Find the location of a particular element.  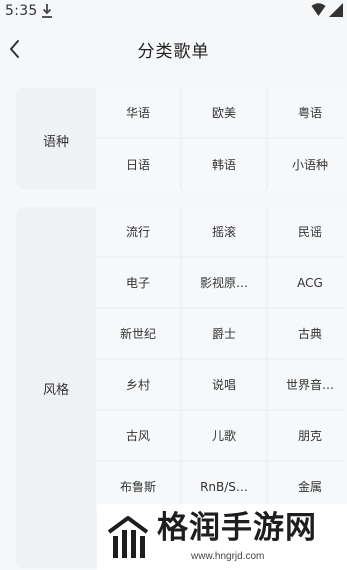

tag-item: 日语 is located at coordinates (138, 164).